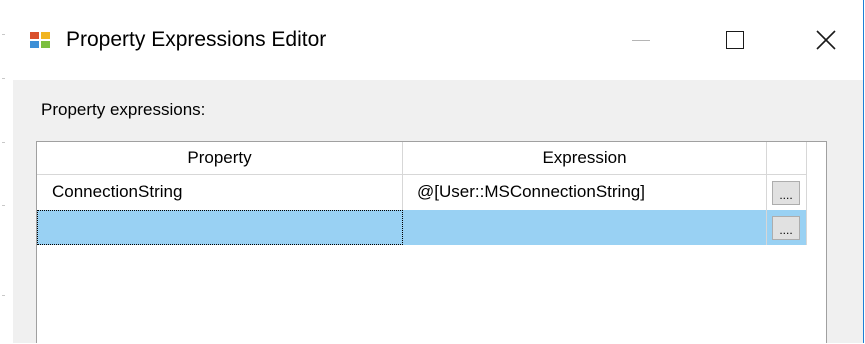 This screenshot has width=865, height=344. Describe the element at coordinates (787, 158) in the screenshot. I see `column-header-button` at that location.